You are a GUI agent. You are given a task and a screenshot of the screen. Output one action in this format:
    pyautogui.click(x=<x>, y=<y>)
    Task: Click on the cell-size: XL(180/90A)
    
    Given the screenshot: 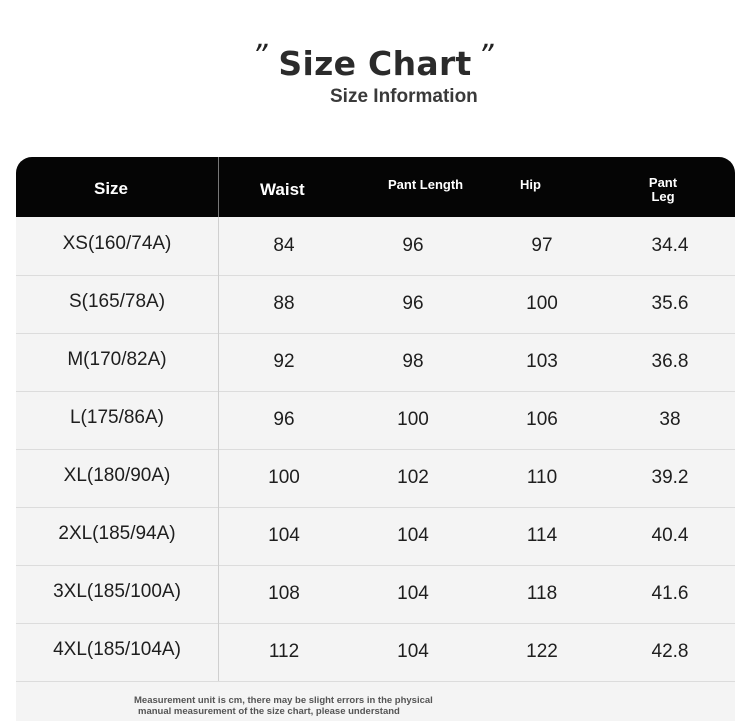 What is the action you would take?
    pyautogui.click(x=117, y=475)
    